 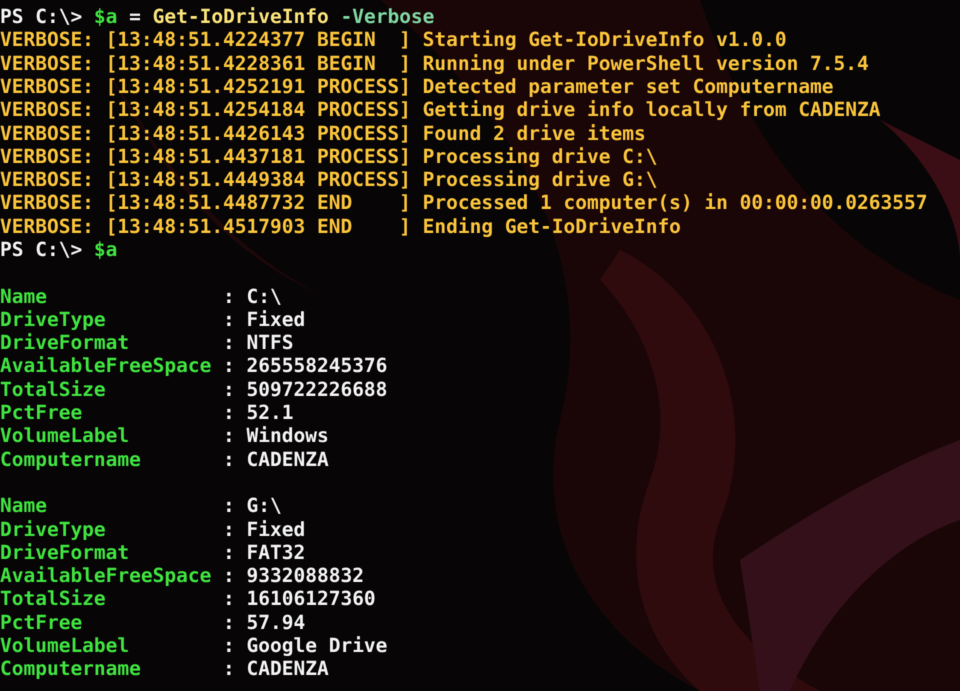 What do you see at coordinates (440, 110) in the screenshot?
I see `verbose-message: VERBOSE: [13:48:51.4254184 PROCESS] Getting drive info locally from CADENZA` at bounding box center [440, 110].